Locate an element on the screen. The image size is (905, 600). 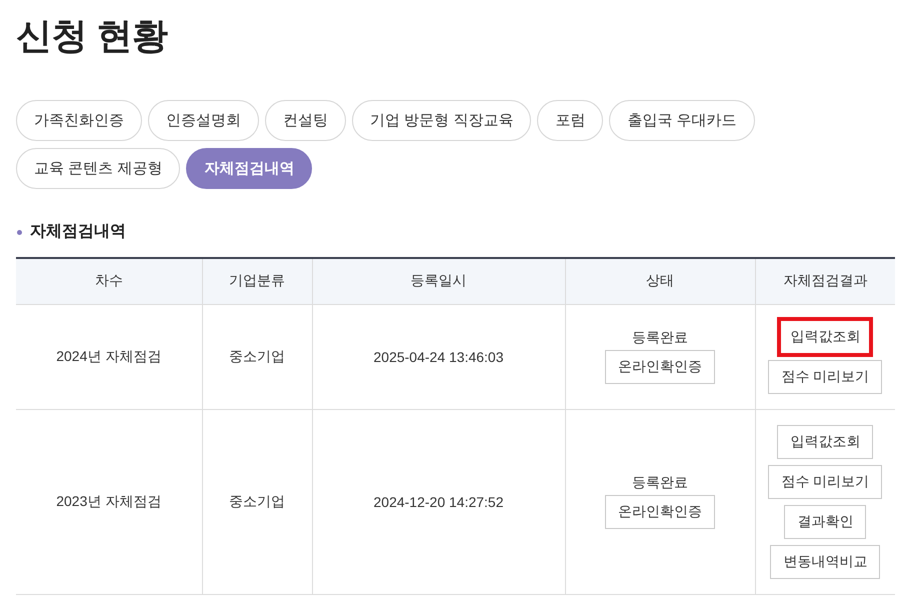
table-cell: 2024년 자체점검 is located at coordinates (109, 356).